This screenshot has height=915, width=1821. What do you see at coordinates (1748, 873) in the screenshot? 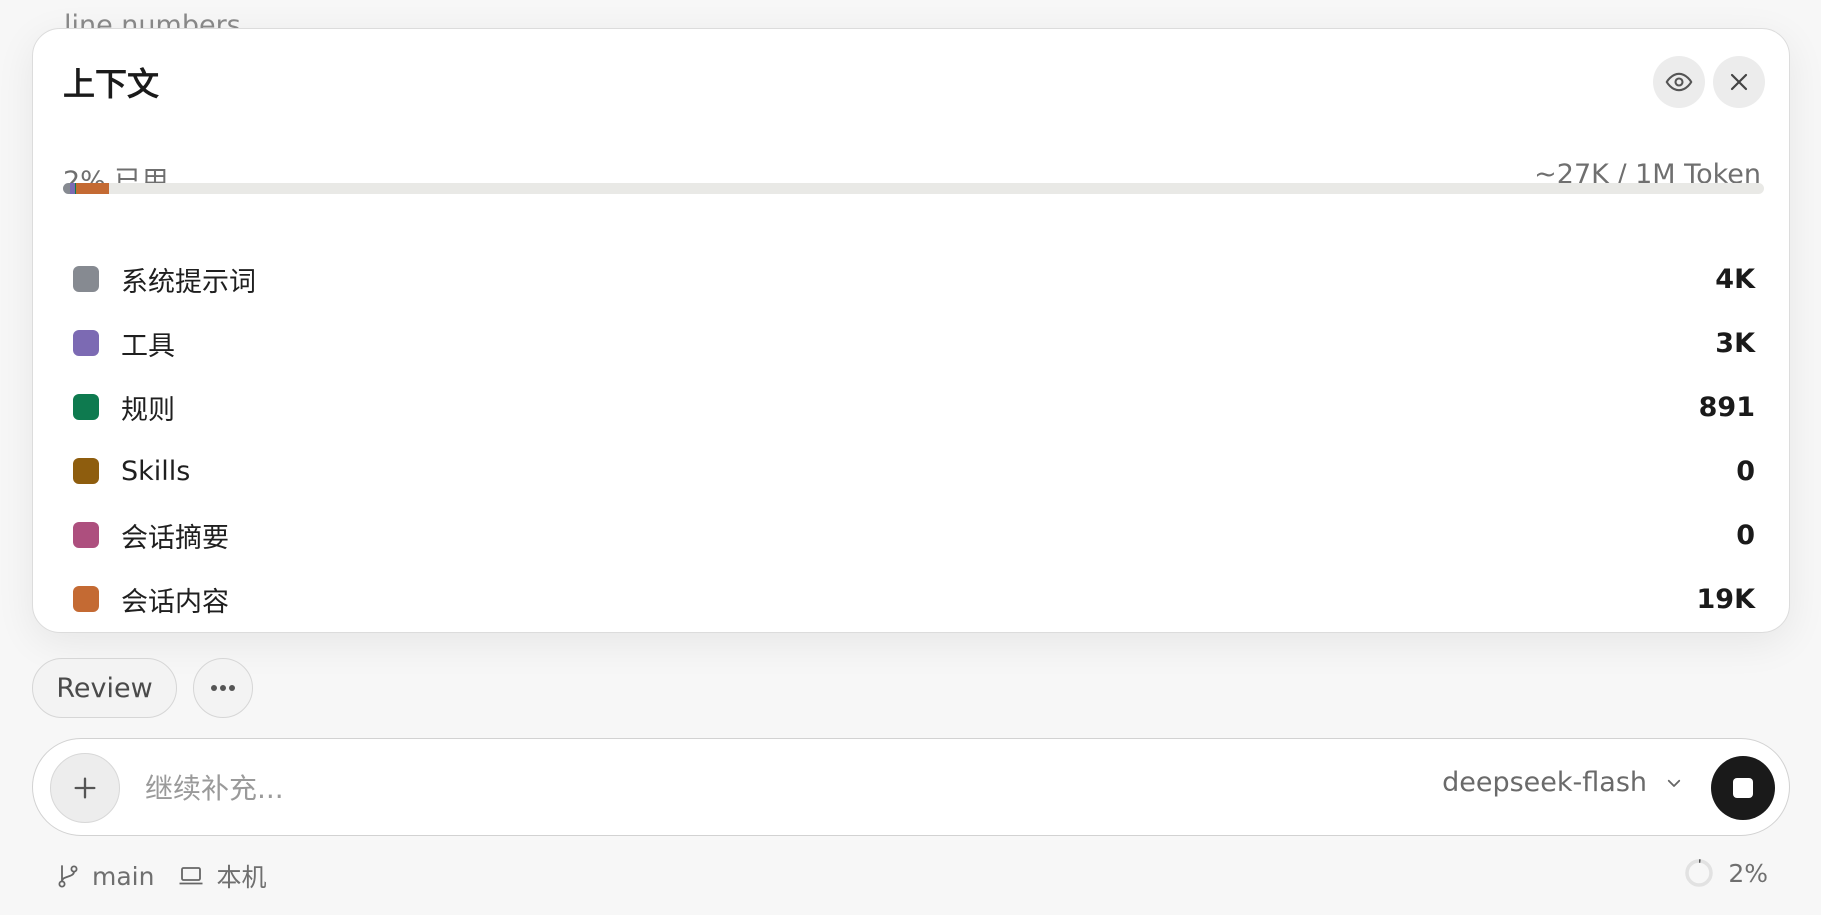
I see `context-percent: 2%` at bounding box center [1748, 873].